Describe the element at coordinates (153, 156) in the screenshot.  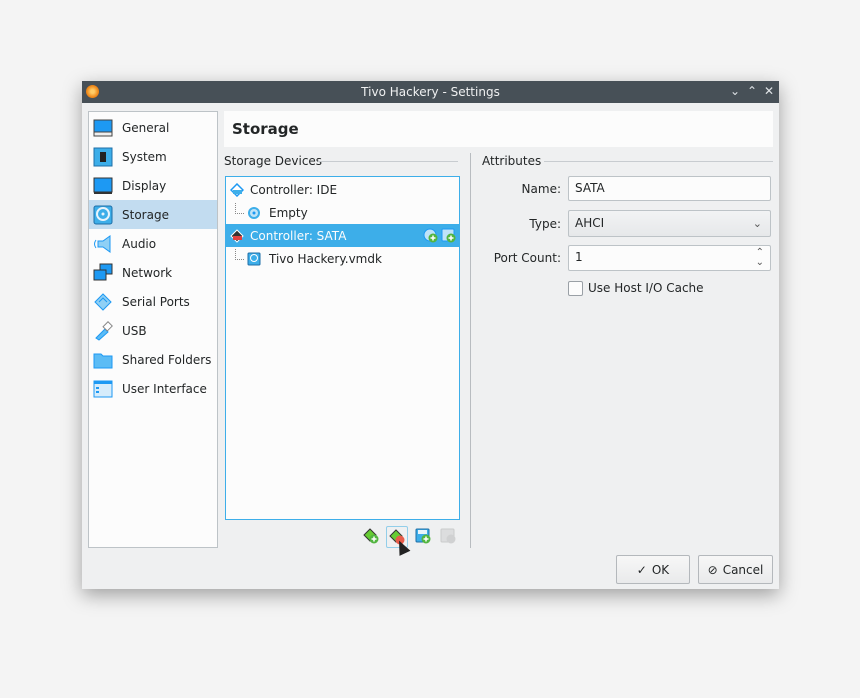
I see `sidebar-item-system: System` at that location.